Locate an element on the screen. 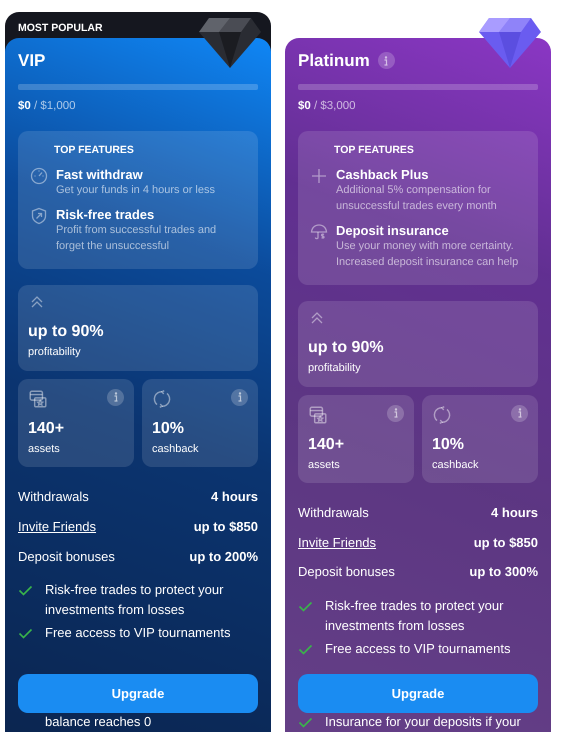  progress-amount: $0 / $1,000 is located at coordinates (47, 106).